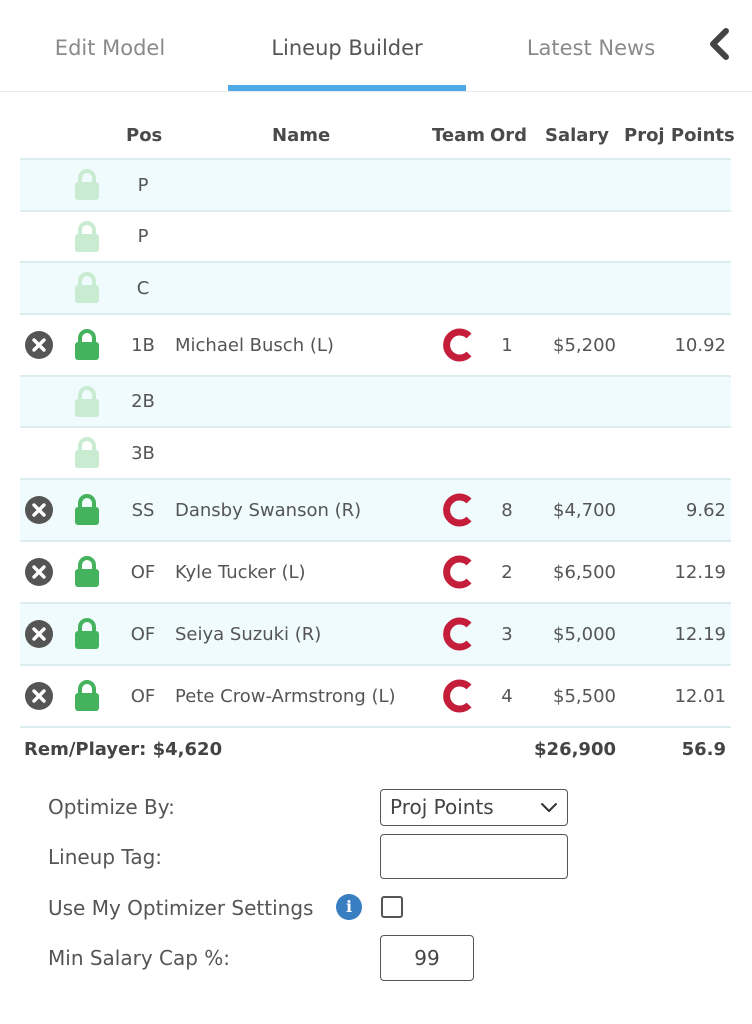 Image resolution: width=752 pixels, height=1024 pixels. What do you see at coordinates (584, 510) in the screenshot?
I see `row-salary: $4,700` at bounding box center [584, 510].